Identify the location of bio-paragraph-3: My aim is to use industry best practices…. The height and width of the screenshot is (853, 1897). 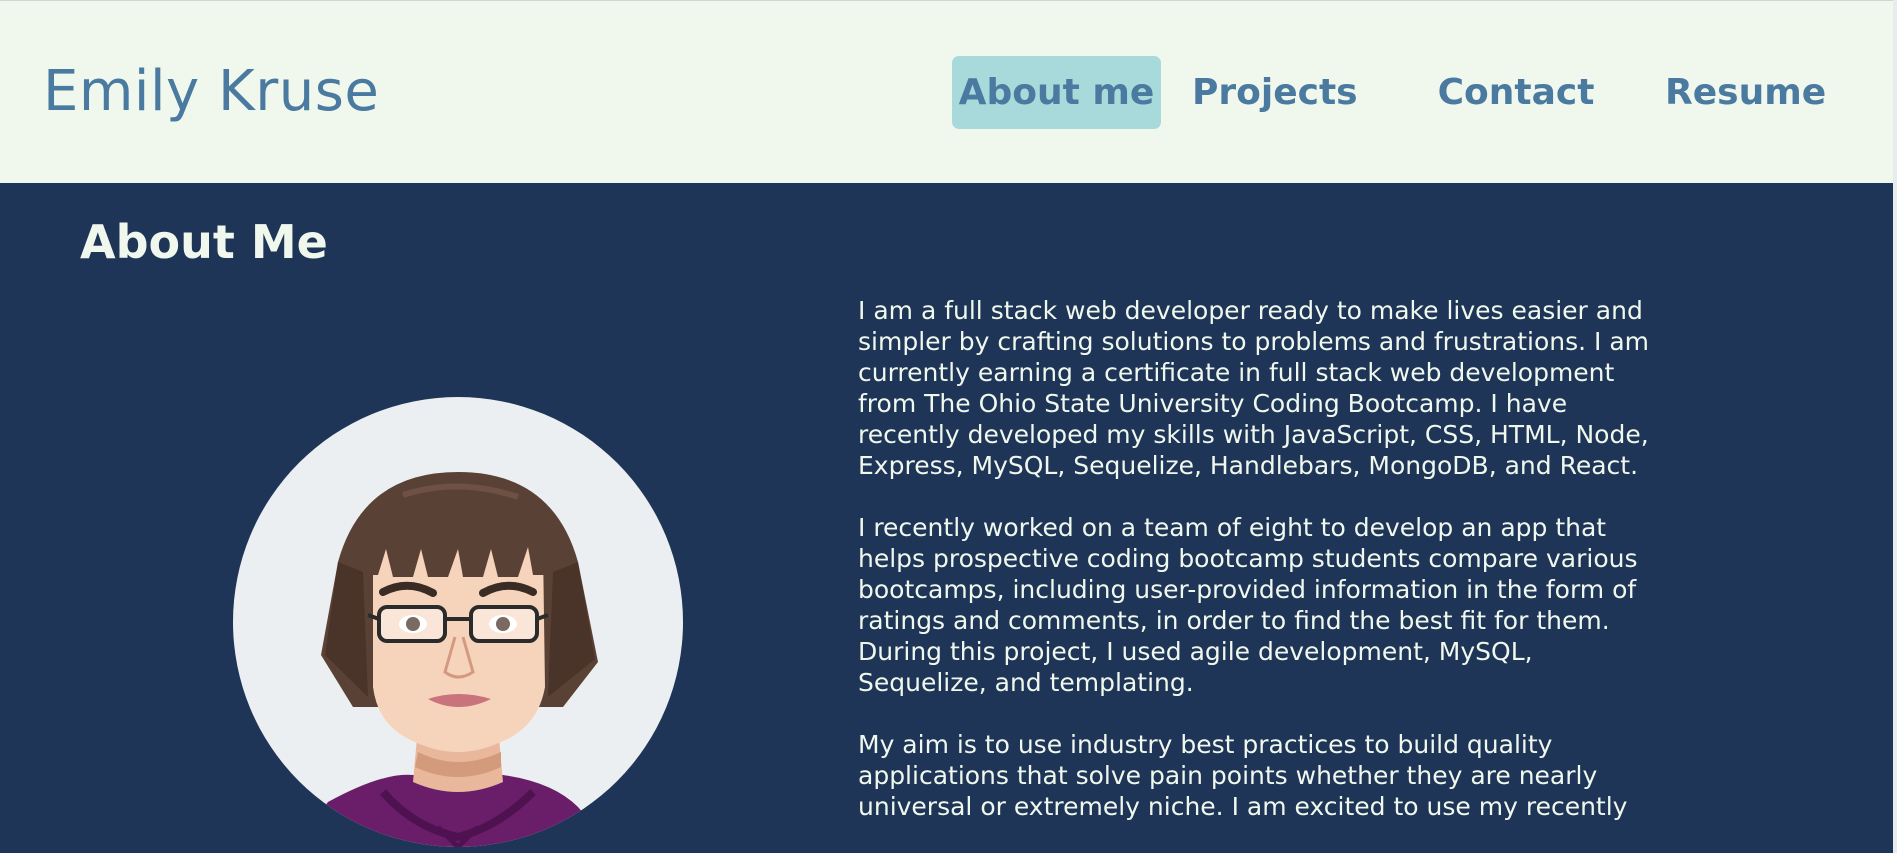
(1243, 775).